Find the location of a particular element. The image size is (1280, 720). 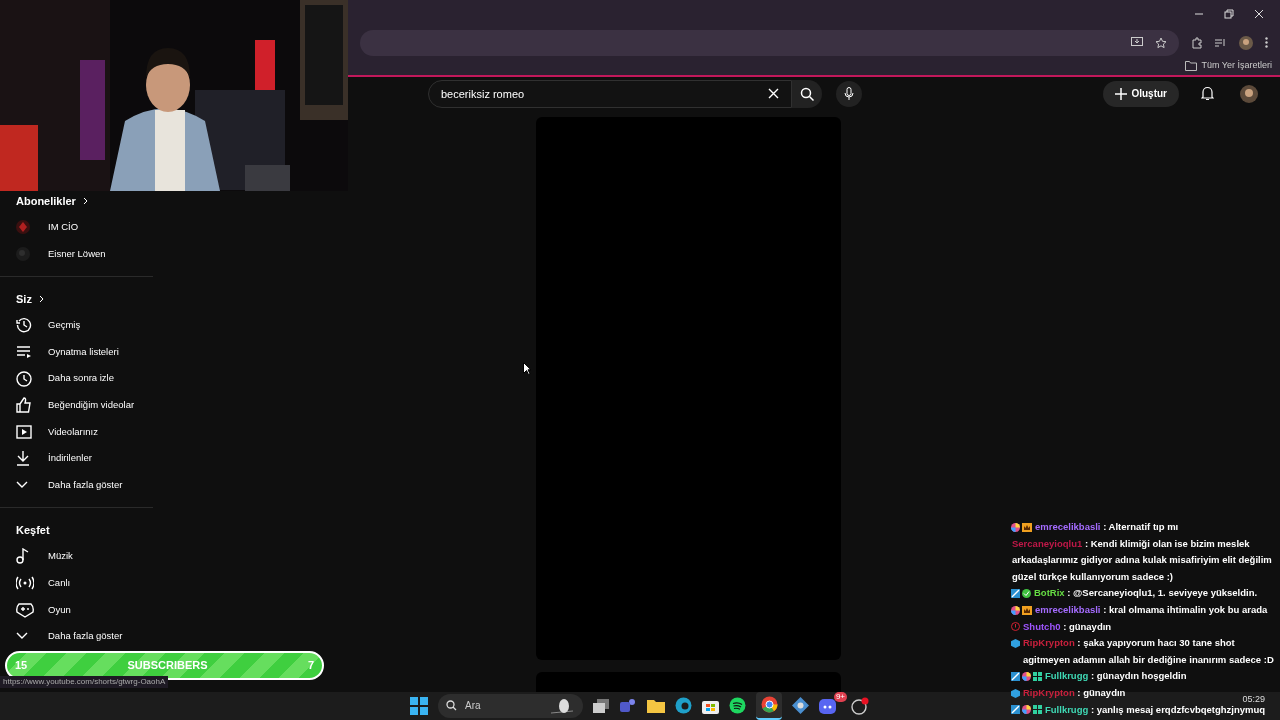

microphone-icon is located at coordinates (849, 93).